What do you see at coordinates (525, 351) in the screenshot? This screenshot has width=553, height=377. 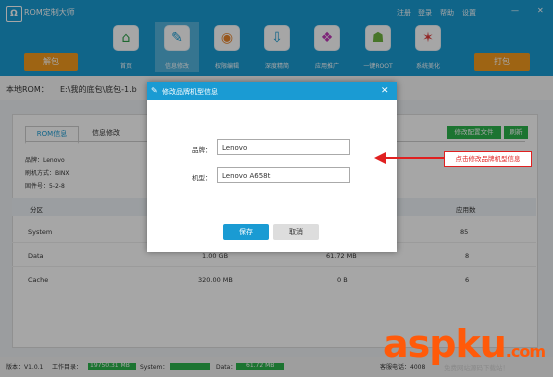 I see `watermark-tld: .com` at bounding box center [525, 351].